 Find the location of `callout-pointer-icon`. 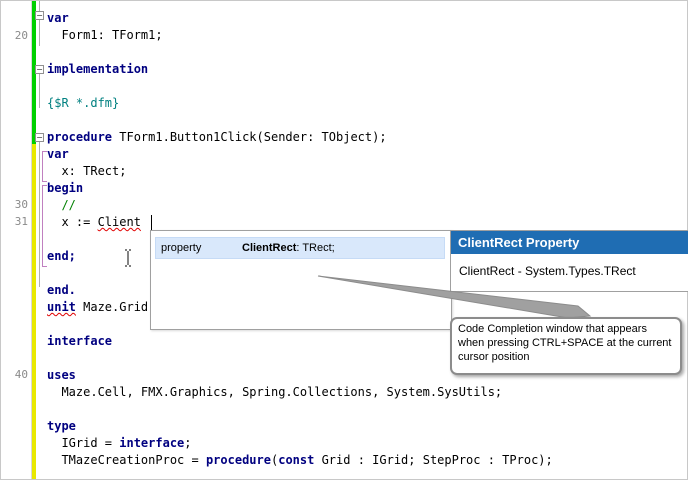

callout-pointer-icon is located at coordinates (454, 297).